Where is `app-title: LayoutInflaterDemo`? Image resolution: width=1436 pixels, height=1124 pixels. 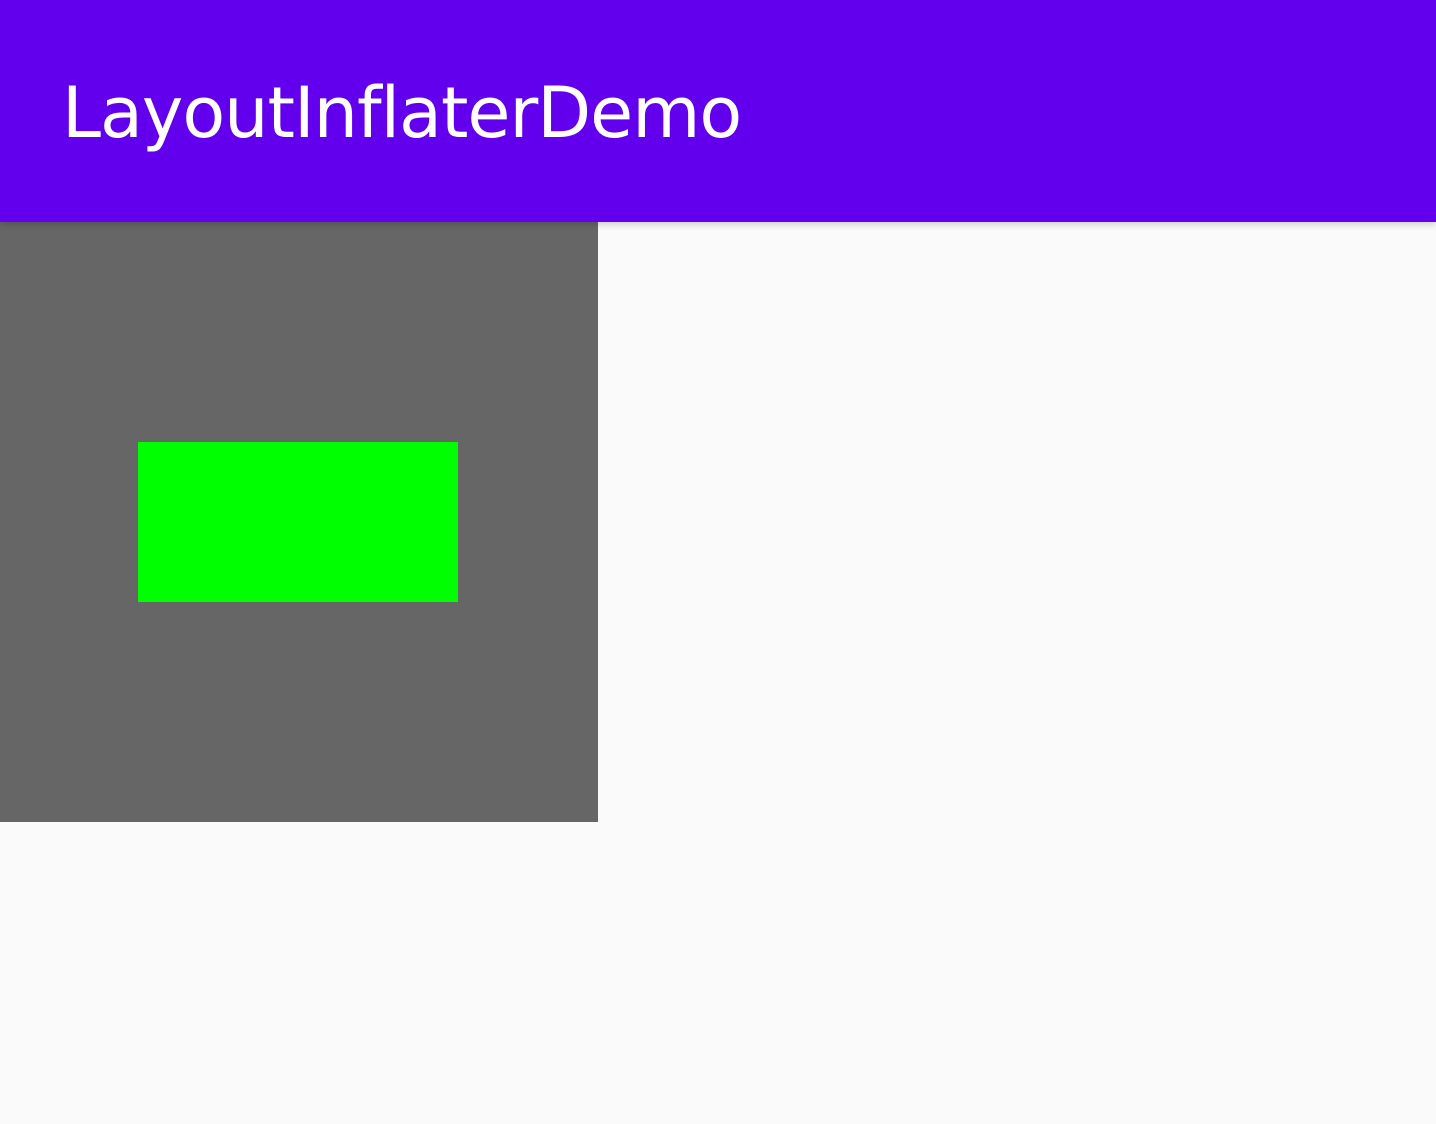
app-title: LayoutInflaterDemo is located at coordinates (402, 113).